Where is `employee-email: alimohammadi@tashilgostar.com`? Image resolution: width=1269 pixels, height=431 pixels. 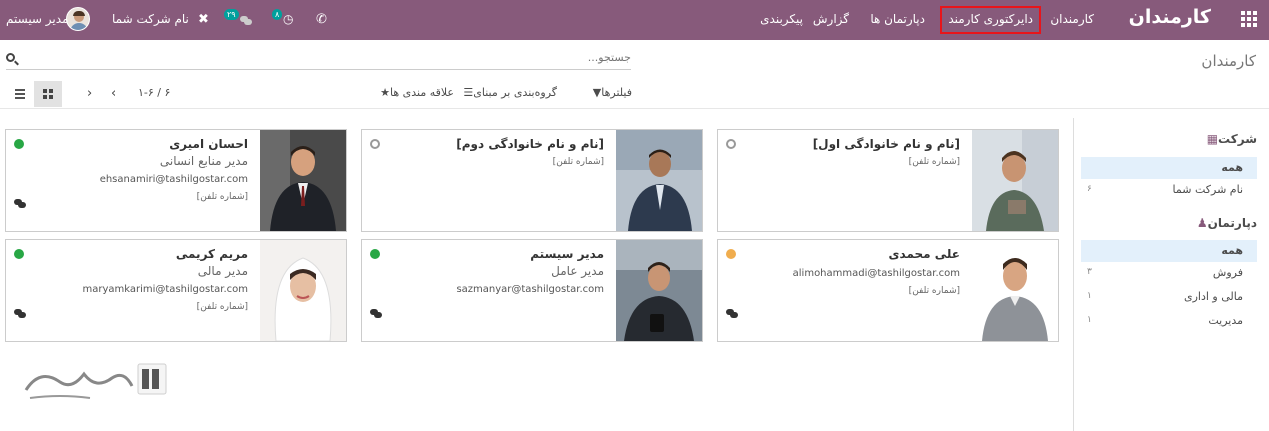
employee-email: alimohammadi@tashilgostar.com is located at coordinates (876, 273).